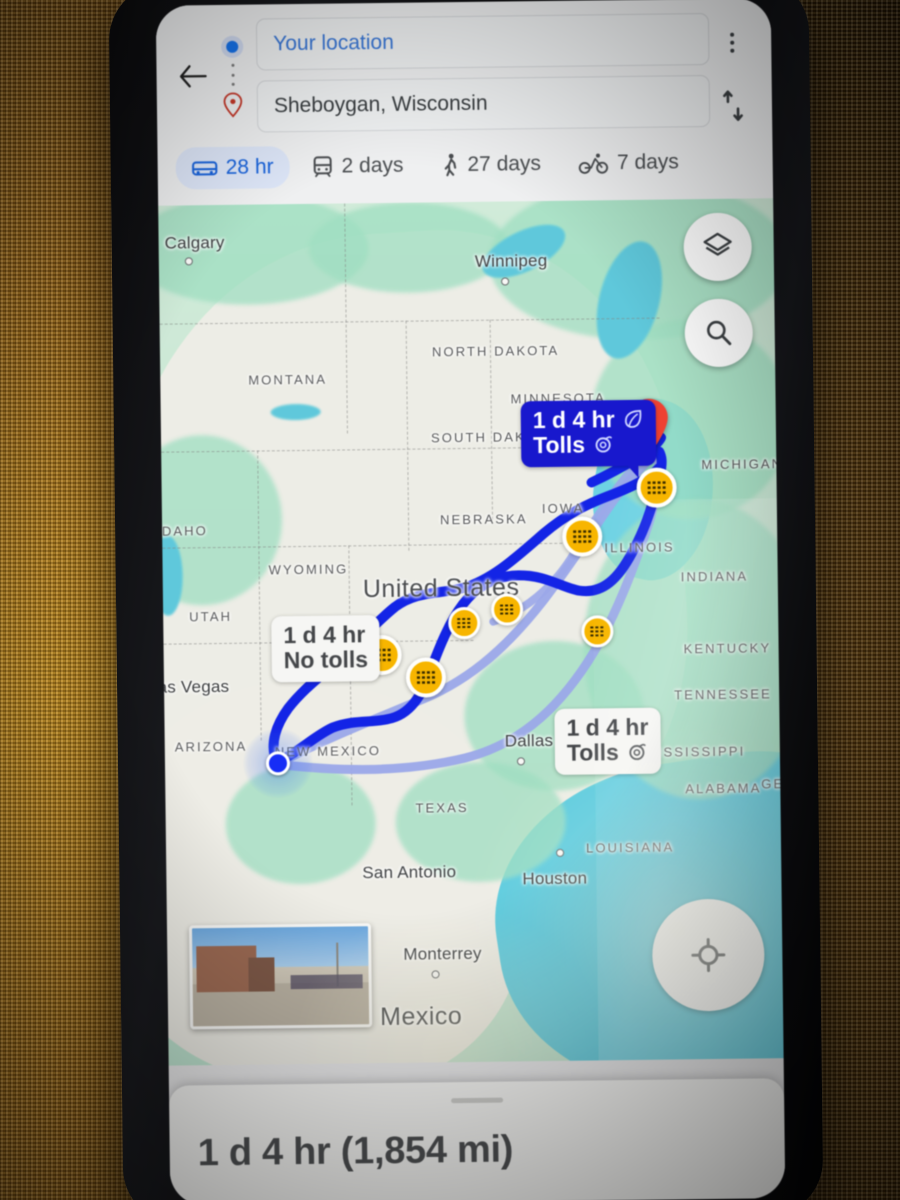 Image resolution: width=900 pixels, height=1200 pixels. I want to click on route-connector-dots, so click(232, 75).